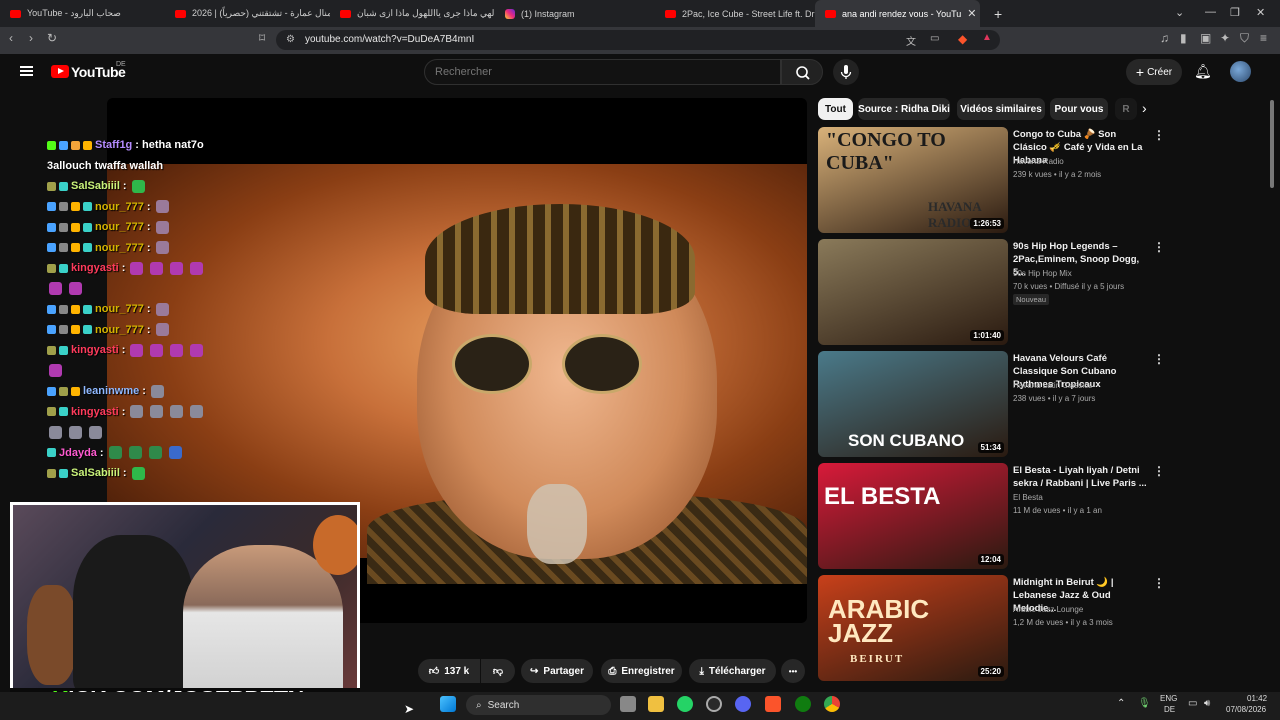  What do you see at coordinates (11, 38) in the screenshot?
I see `back-icon: ‹` at bounding box center [11, 38].